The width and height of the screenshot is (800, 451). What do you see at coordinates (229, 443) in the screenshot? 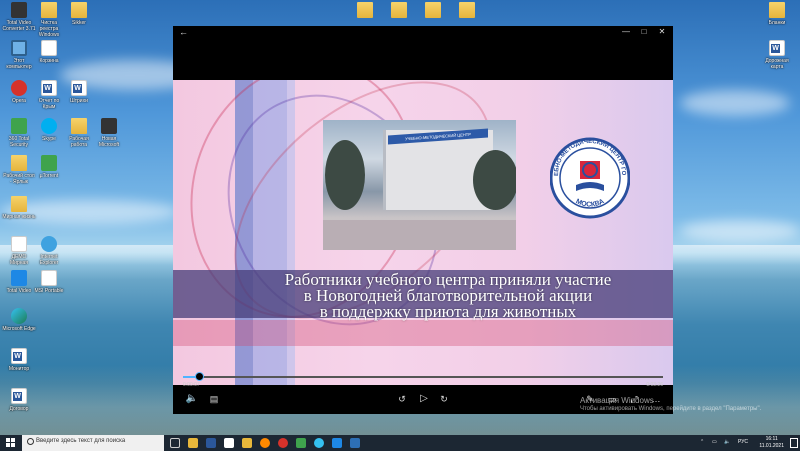
I see `notepad-icon` at bounding box center [229, 443].